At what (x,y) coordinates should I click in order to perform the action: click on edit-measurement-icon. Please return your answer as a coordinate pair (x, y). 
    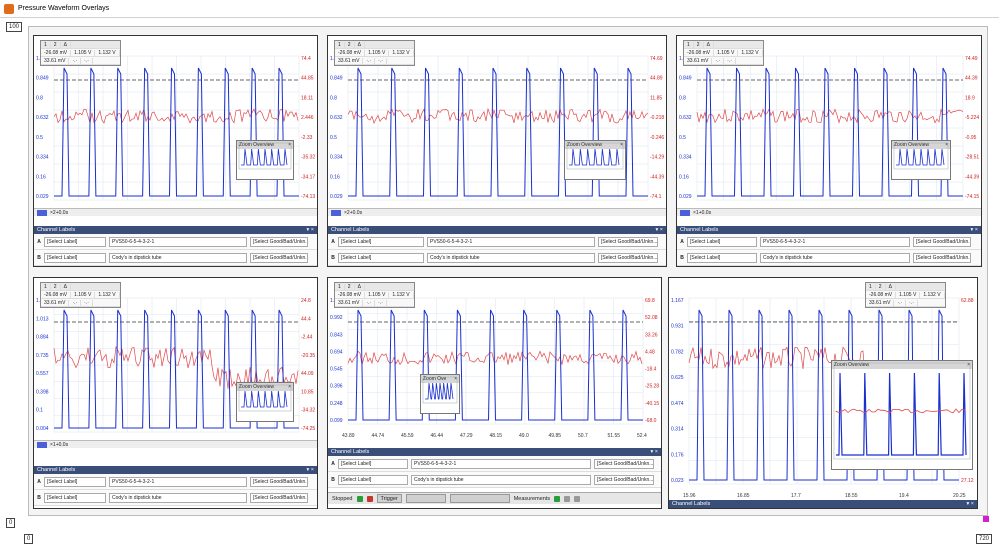
    Looking at the image, I should click on (567, 498).